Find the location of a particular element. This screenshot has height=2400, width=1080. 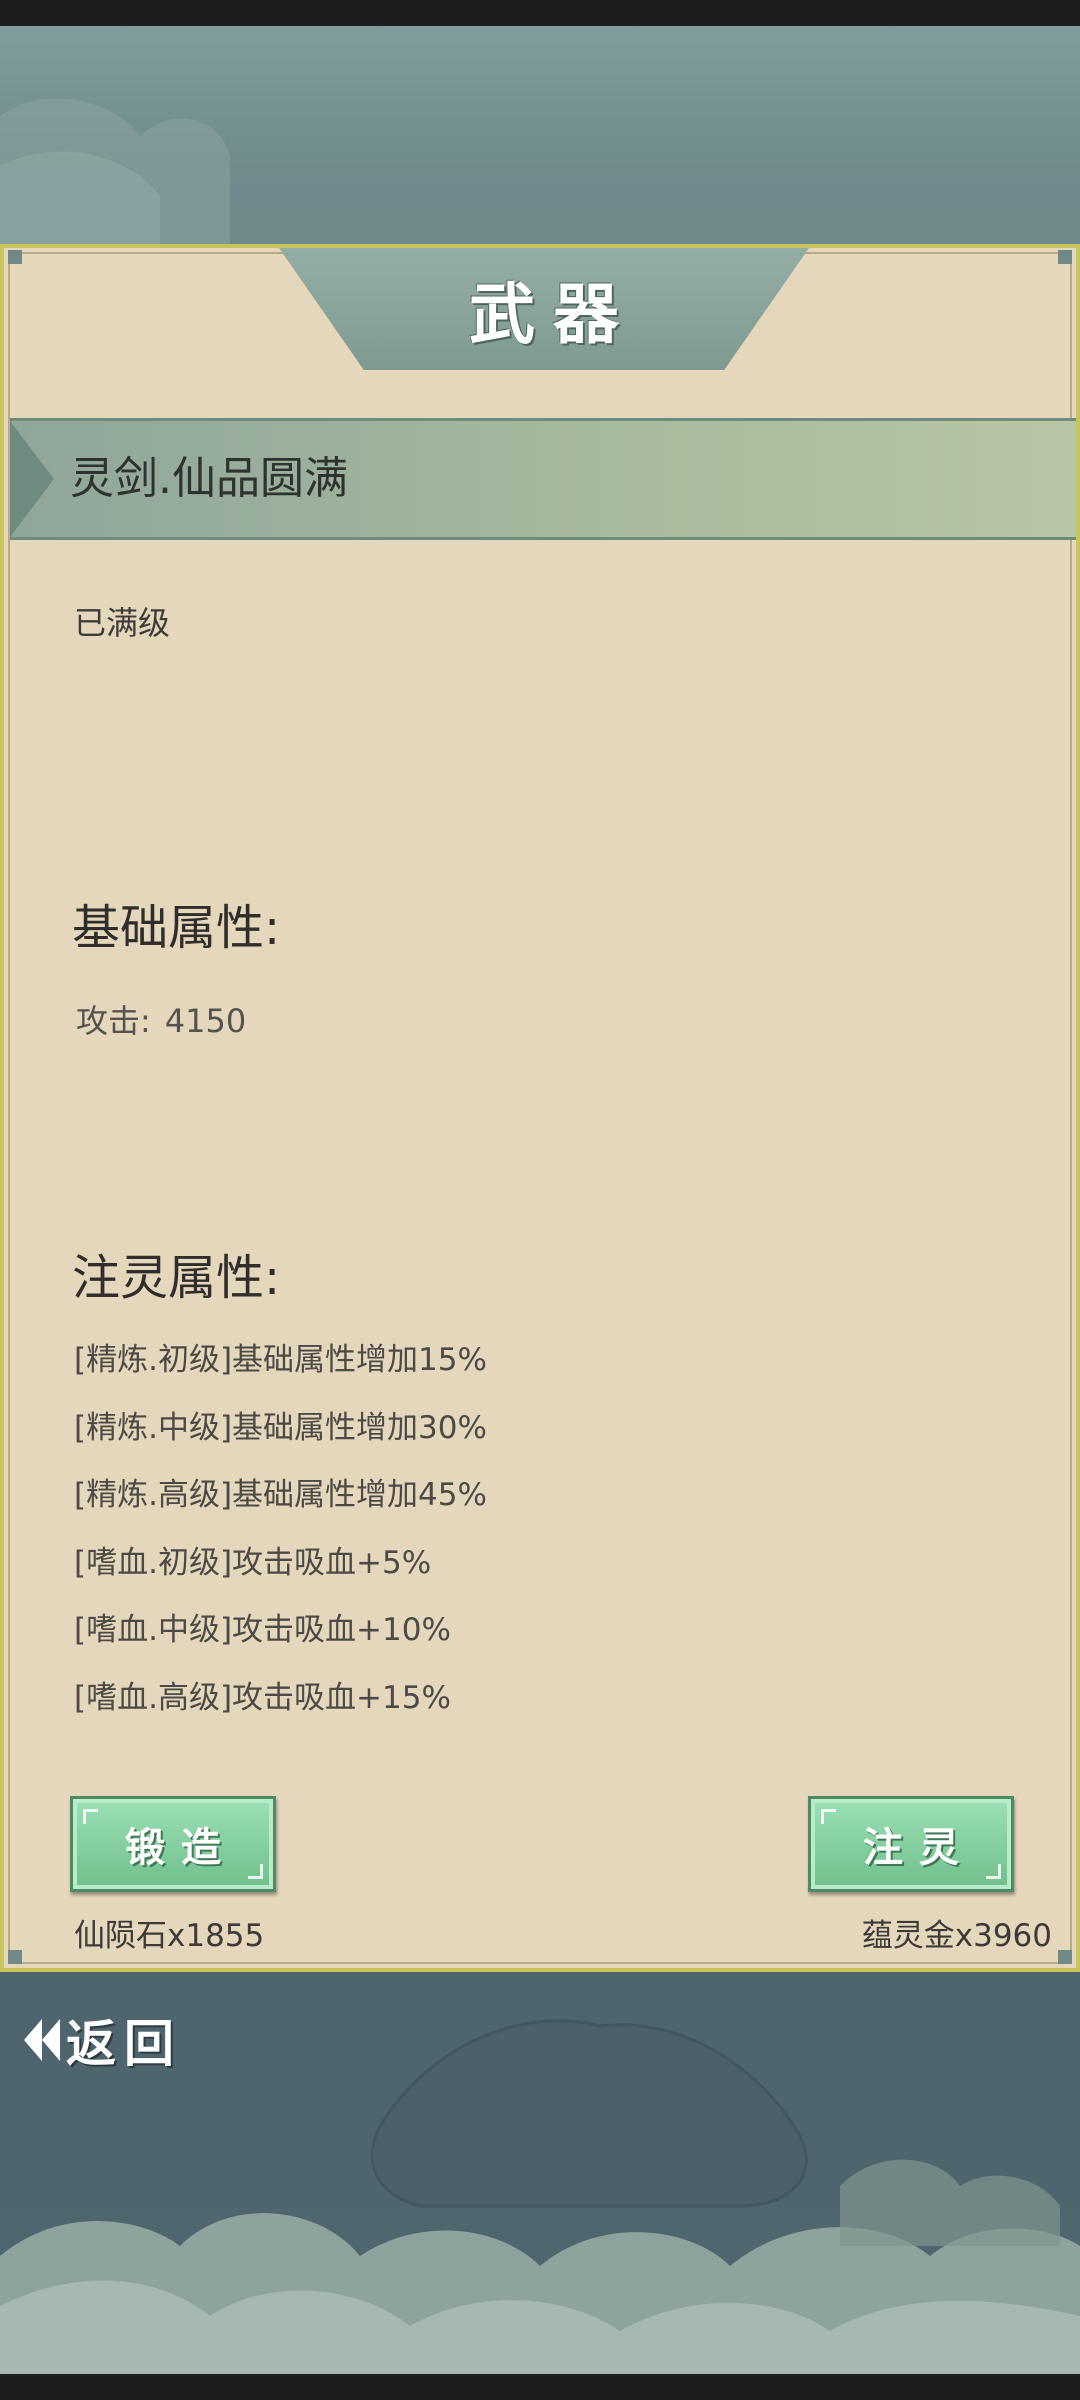

infuse-button: 注灵 is located at coordinates (911, 1844).